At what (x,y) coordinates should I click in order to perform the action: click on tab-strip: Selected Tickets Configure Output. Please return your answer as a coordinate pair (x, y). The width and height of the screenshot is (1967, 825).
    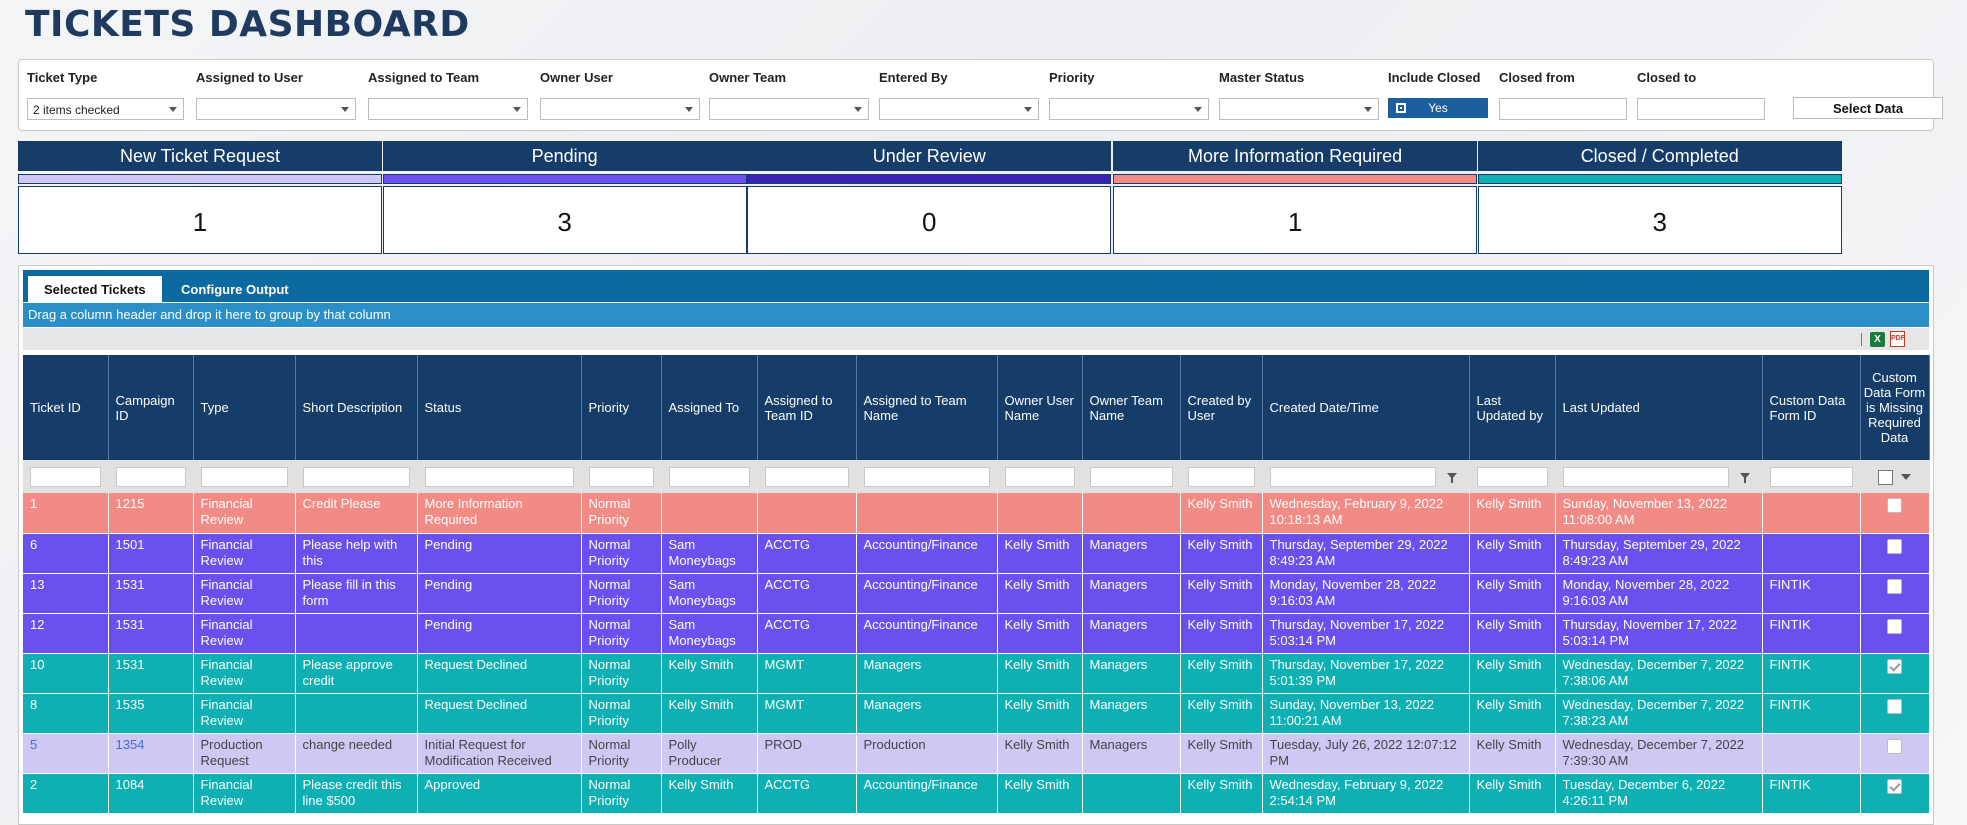
    Looking at the image, I should click on (976, 286).